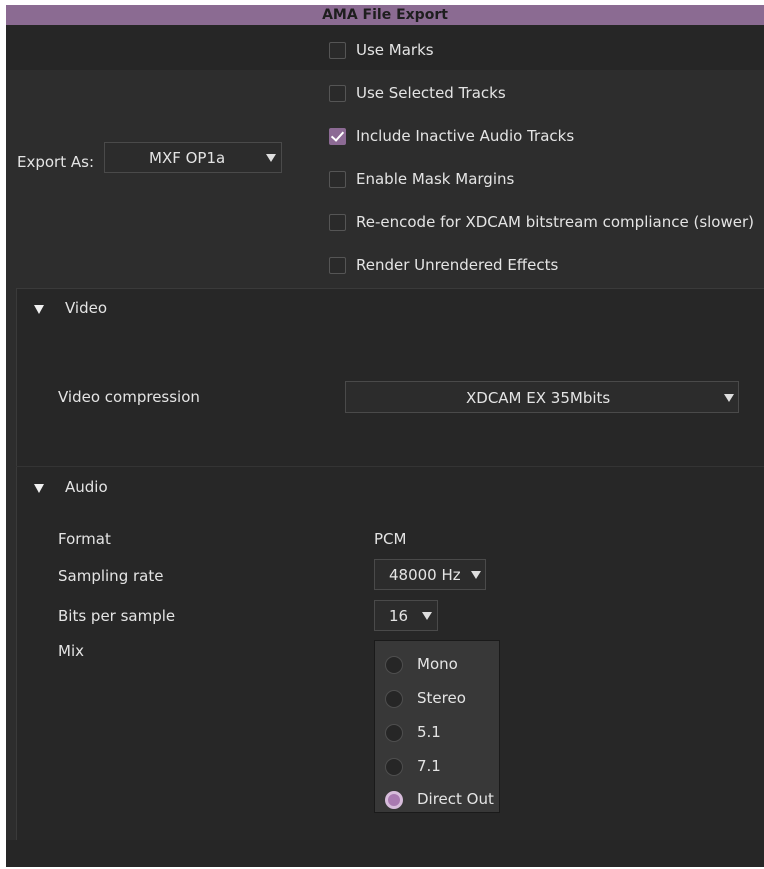 The height and width of the screenshot is (869, 764). Describe the element at coordinates (390, 539) in the screenshot. I see `format-value: PCM` at that location.